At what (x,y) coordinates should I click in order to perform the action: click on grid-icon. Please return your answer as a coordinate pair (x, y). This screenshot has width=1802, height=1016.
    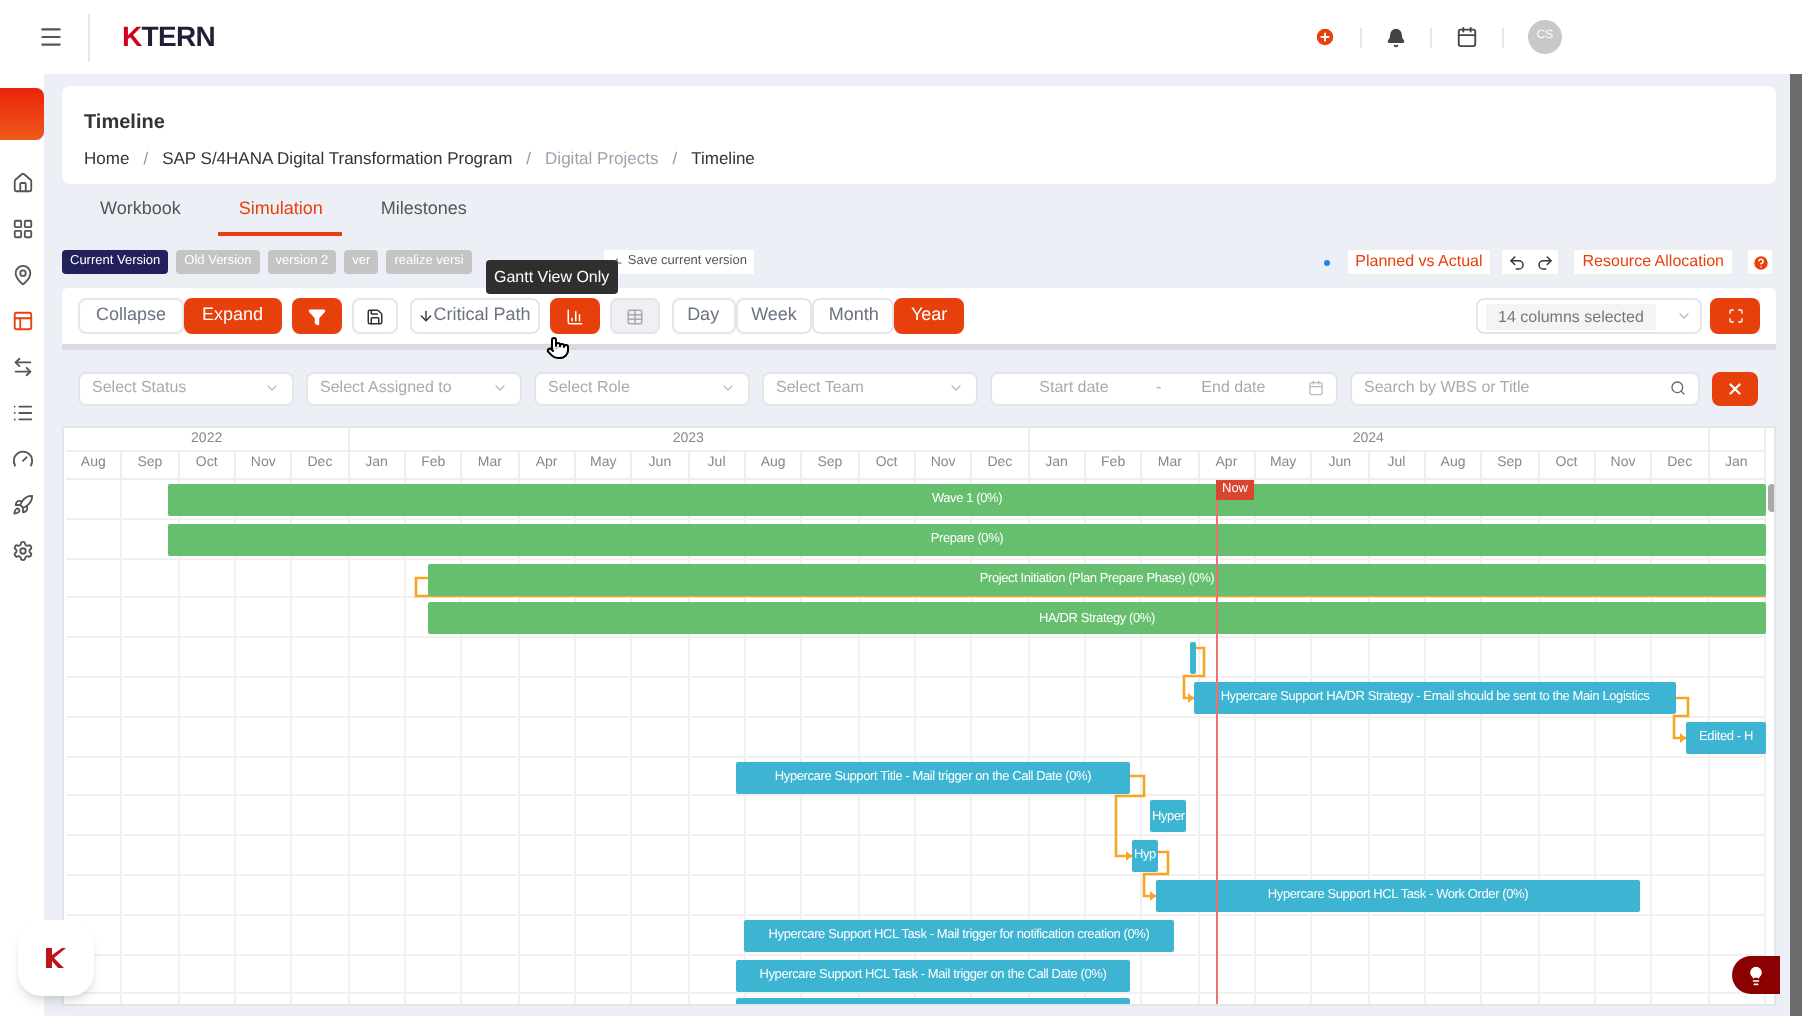
    Looking at the image, I should click on (22, 229).